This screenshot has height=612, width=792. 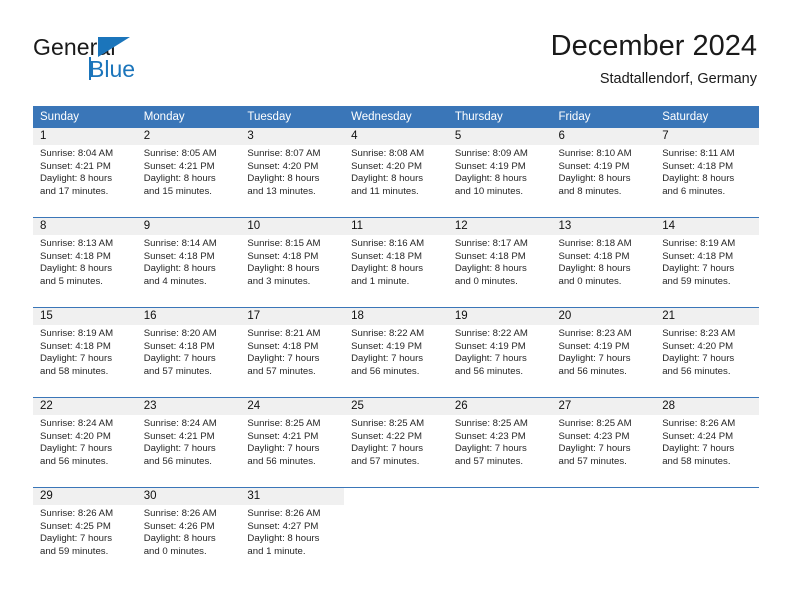 What do you see at coordinates (594, 436) in the screenshot?
I see `day-sunset-text: Sunset: 4:23 PM` at bounding box center [594, 436].